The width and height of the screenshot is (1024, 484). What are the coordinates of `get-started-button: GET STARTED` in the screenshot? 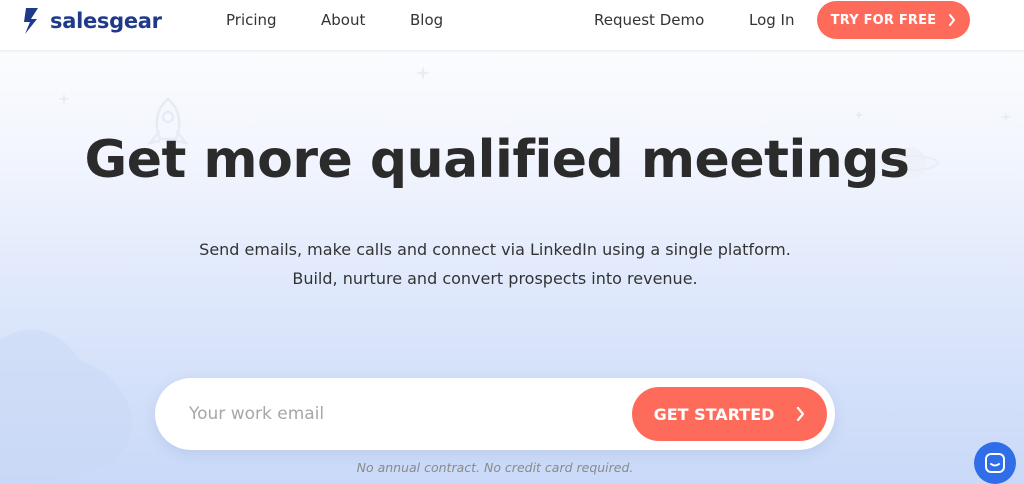 It's located at (729, 414).